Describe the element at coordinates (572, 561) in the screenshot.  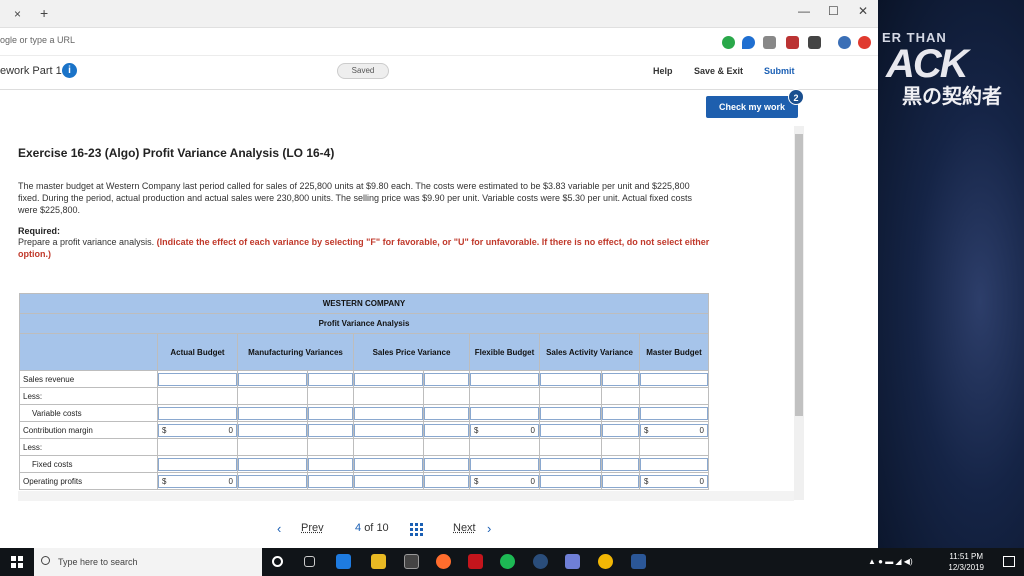
I see `discord-icon` at that location.